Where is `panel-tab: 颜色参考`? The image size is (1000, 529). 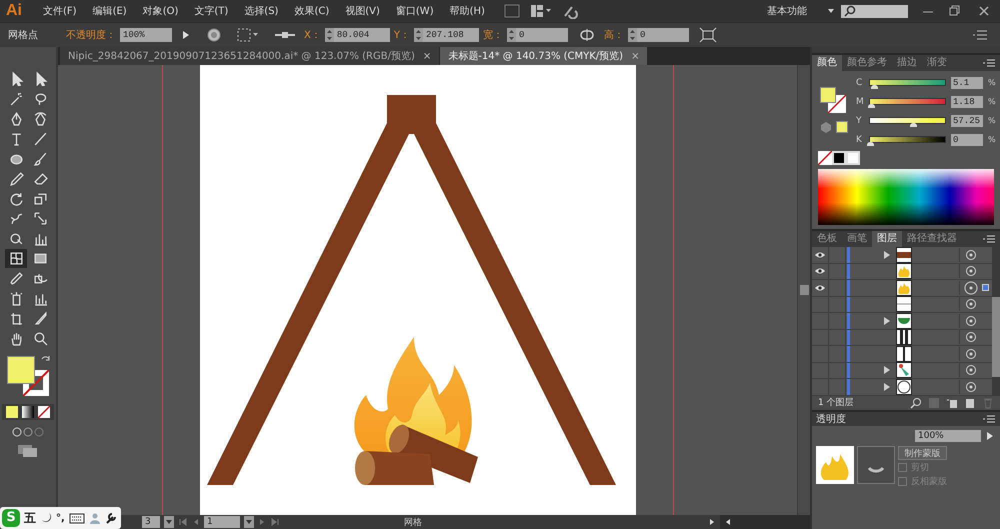
panel-tab: 颜色参考 is located at coordinates (867, 63).